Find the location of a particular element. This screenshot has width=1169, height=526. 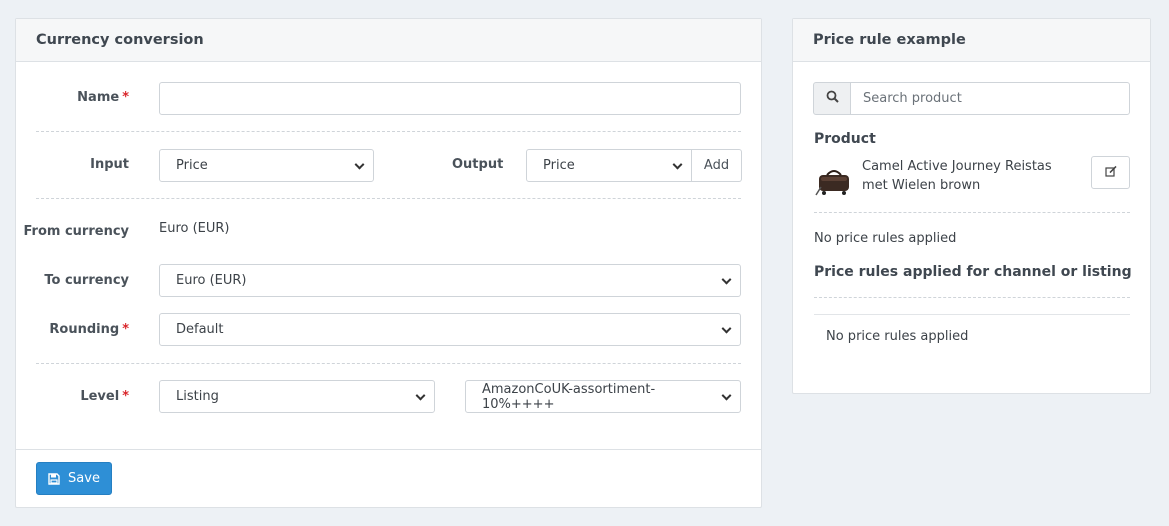

search-product-input is located at coordinates (990, 98).